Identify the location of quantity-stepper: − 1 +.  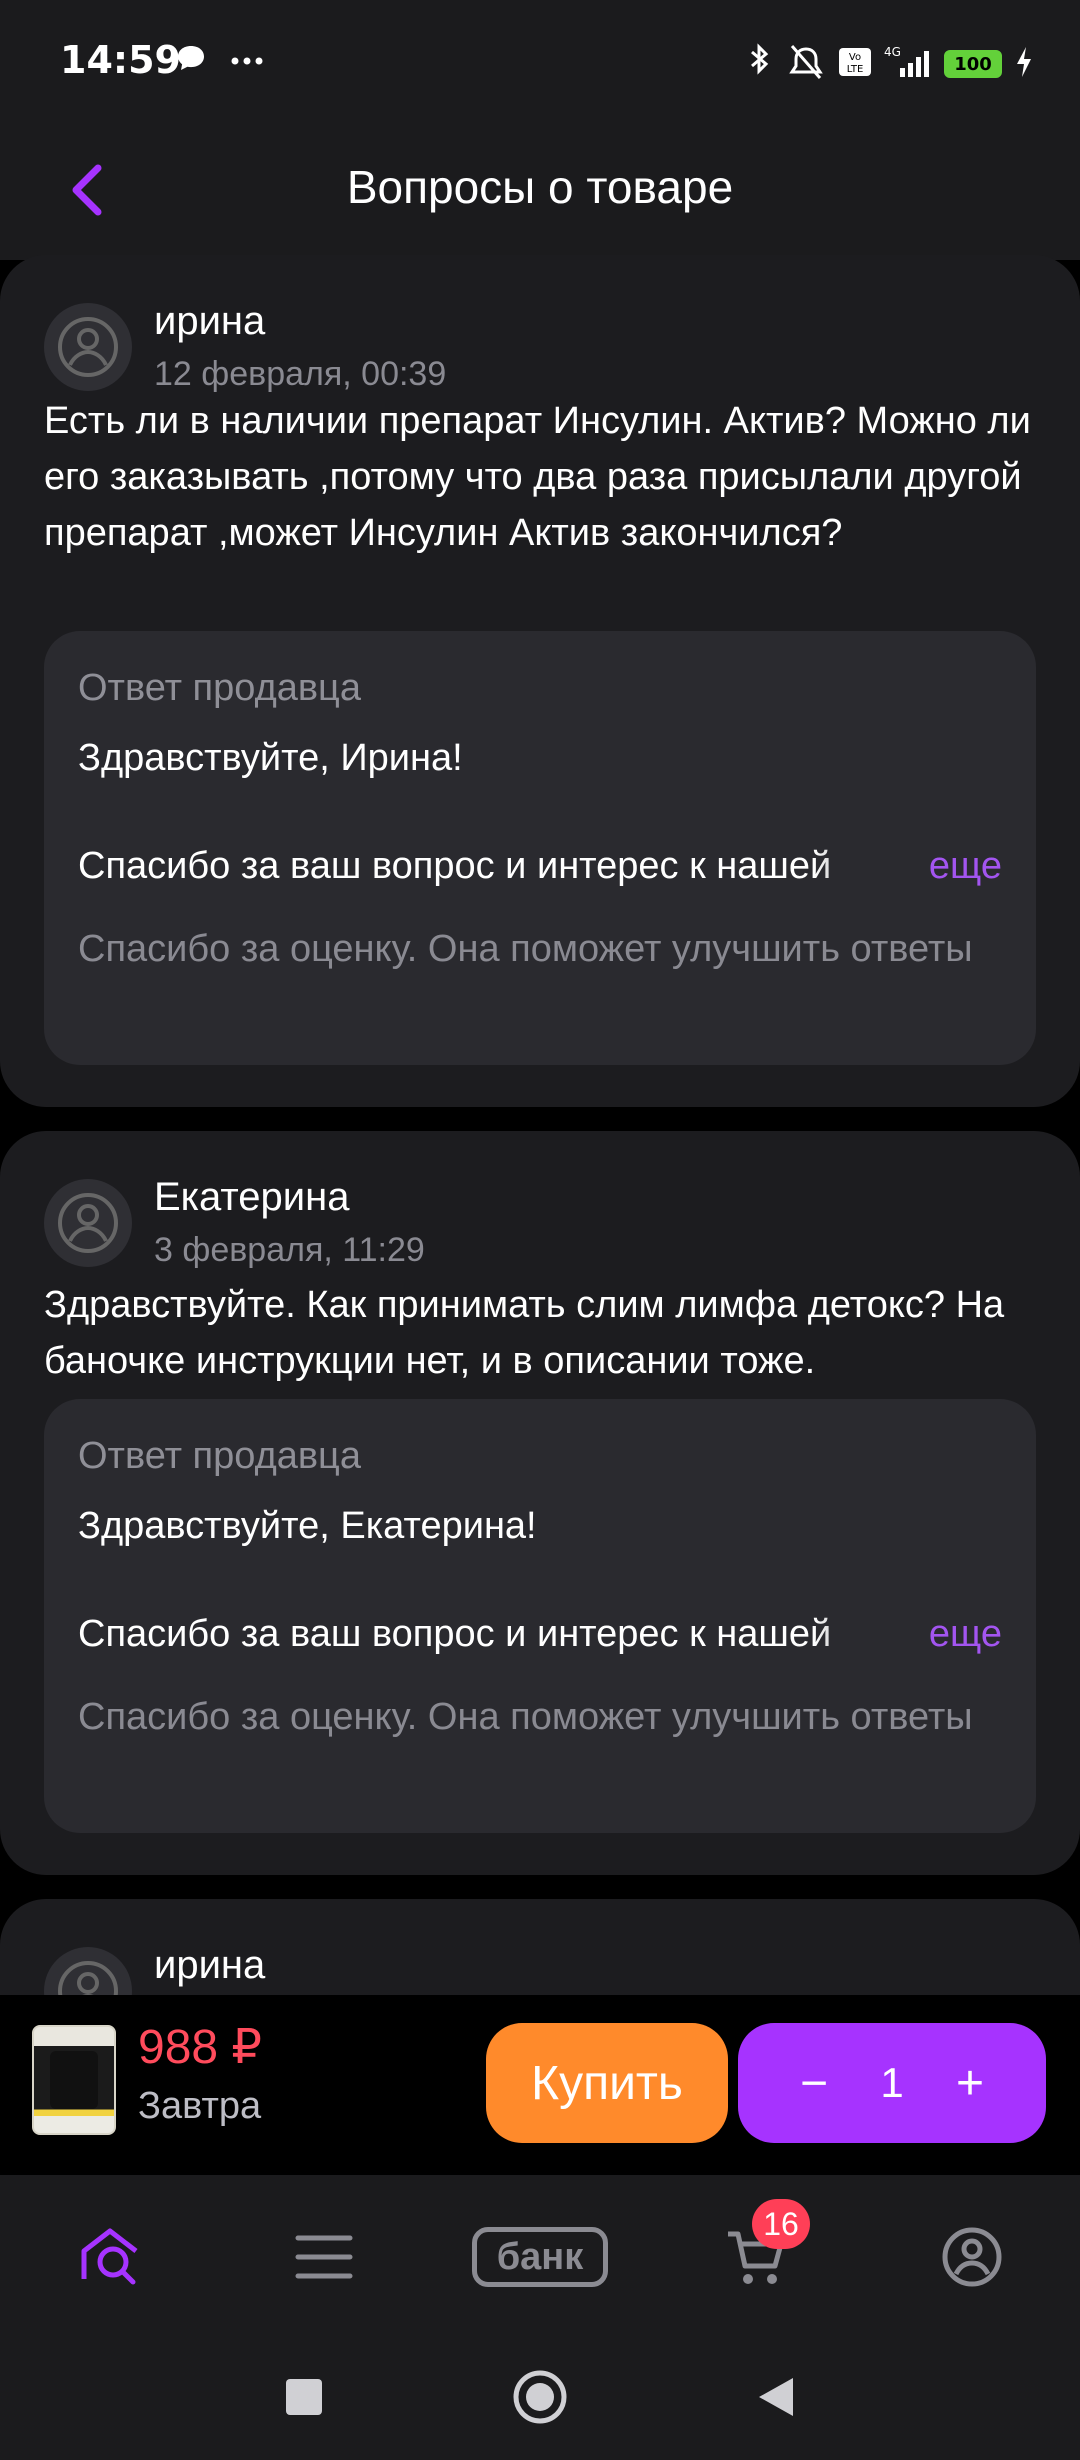
(892, 2083).